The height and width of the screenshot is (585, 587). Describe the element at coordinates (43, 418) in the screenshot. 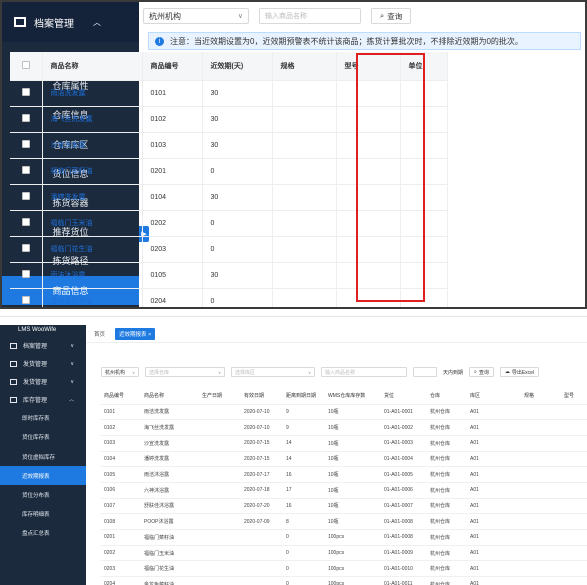

I see `sidebar-item: 即时库存表` at that location.